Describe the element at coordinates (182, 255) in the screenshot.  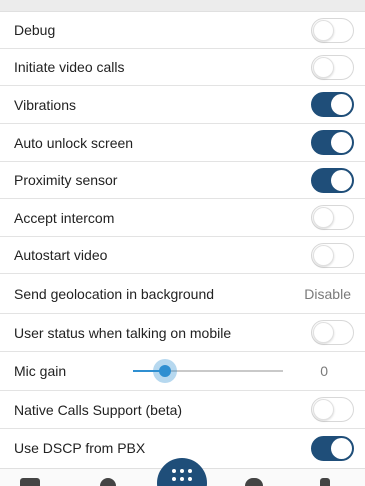
I see `setting-row-autostart-video: Autostart video` at that location.